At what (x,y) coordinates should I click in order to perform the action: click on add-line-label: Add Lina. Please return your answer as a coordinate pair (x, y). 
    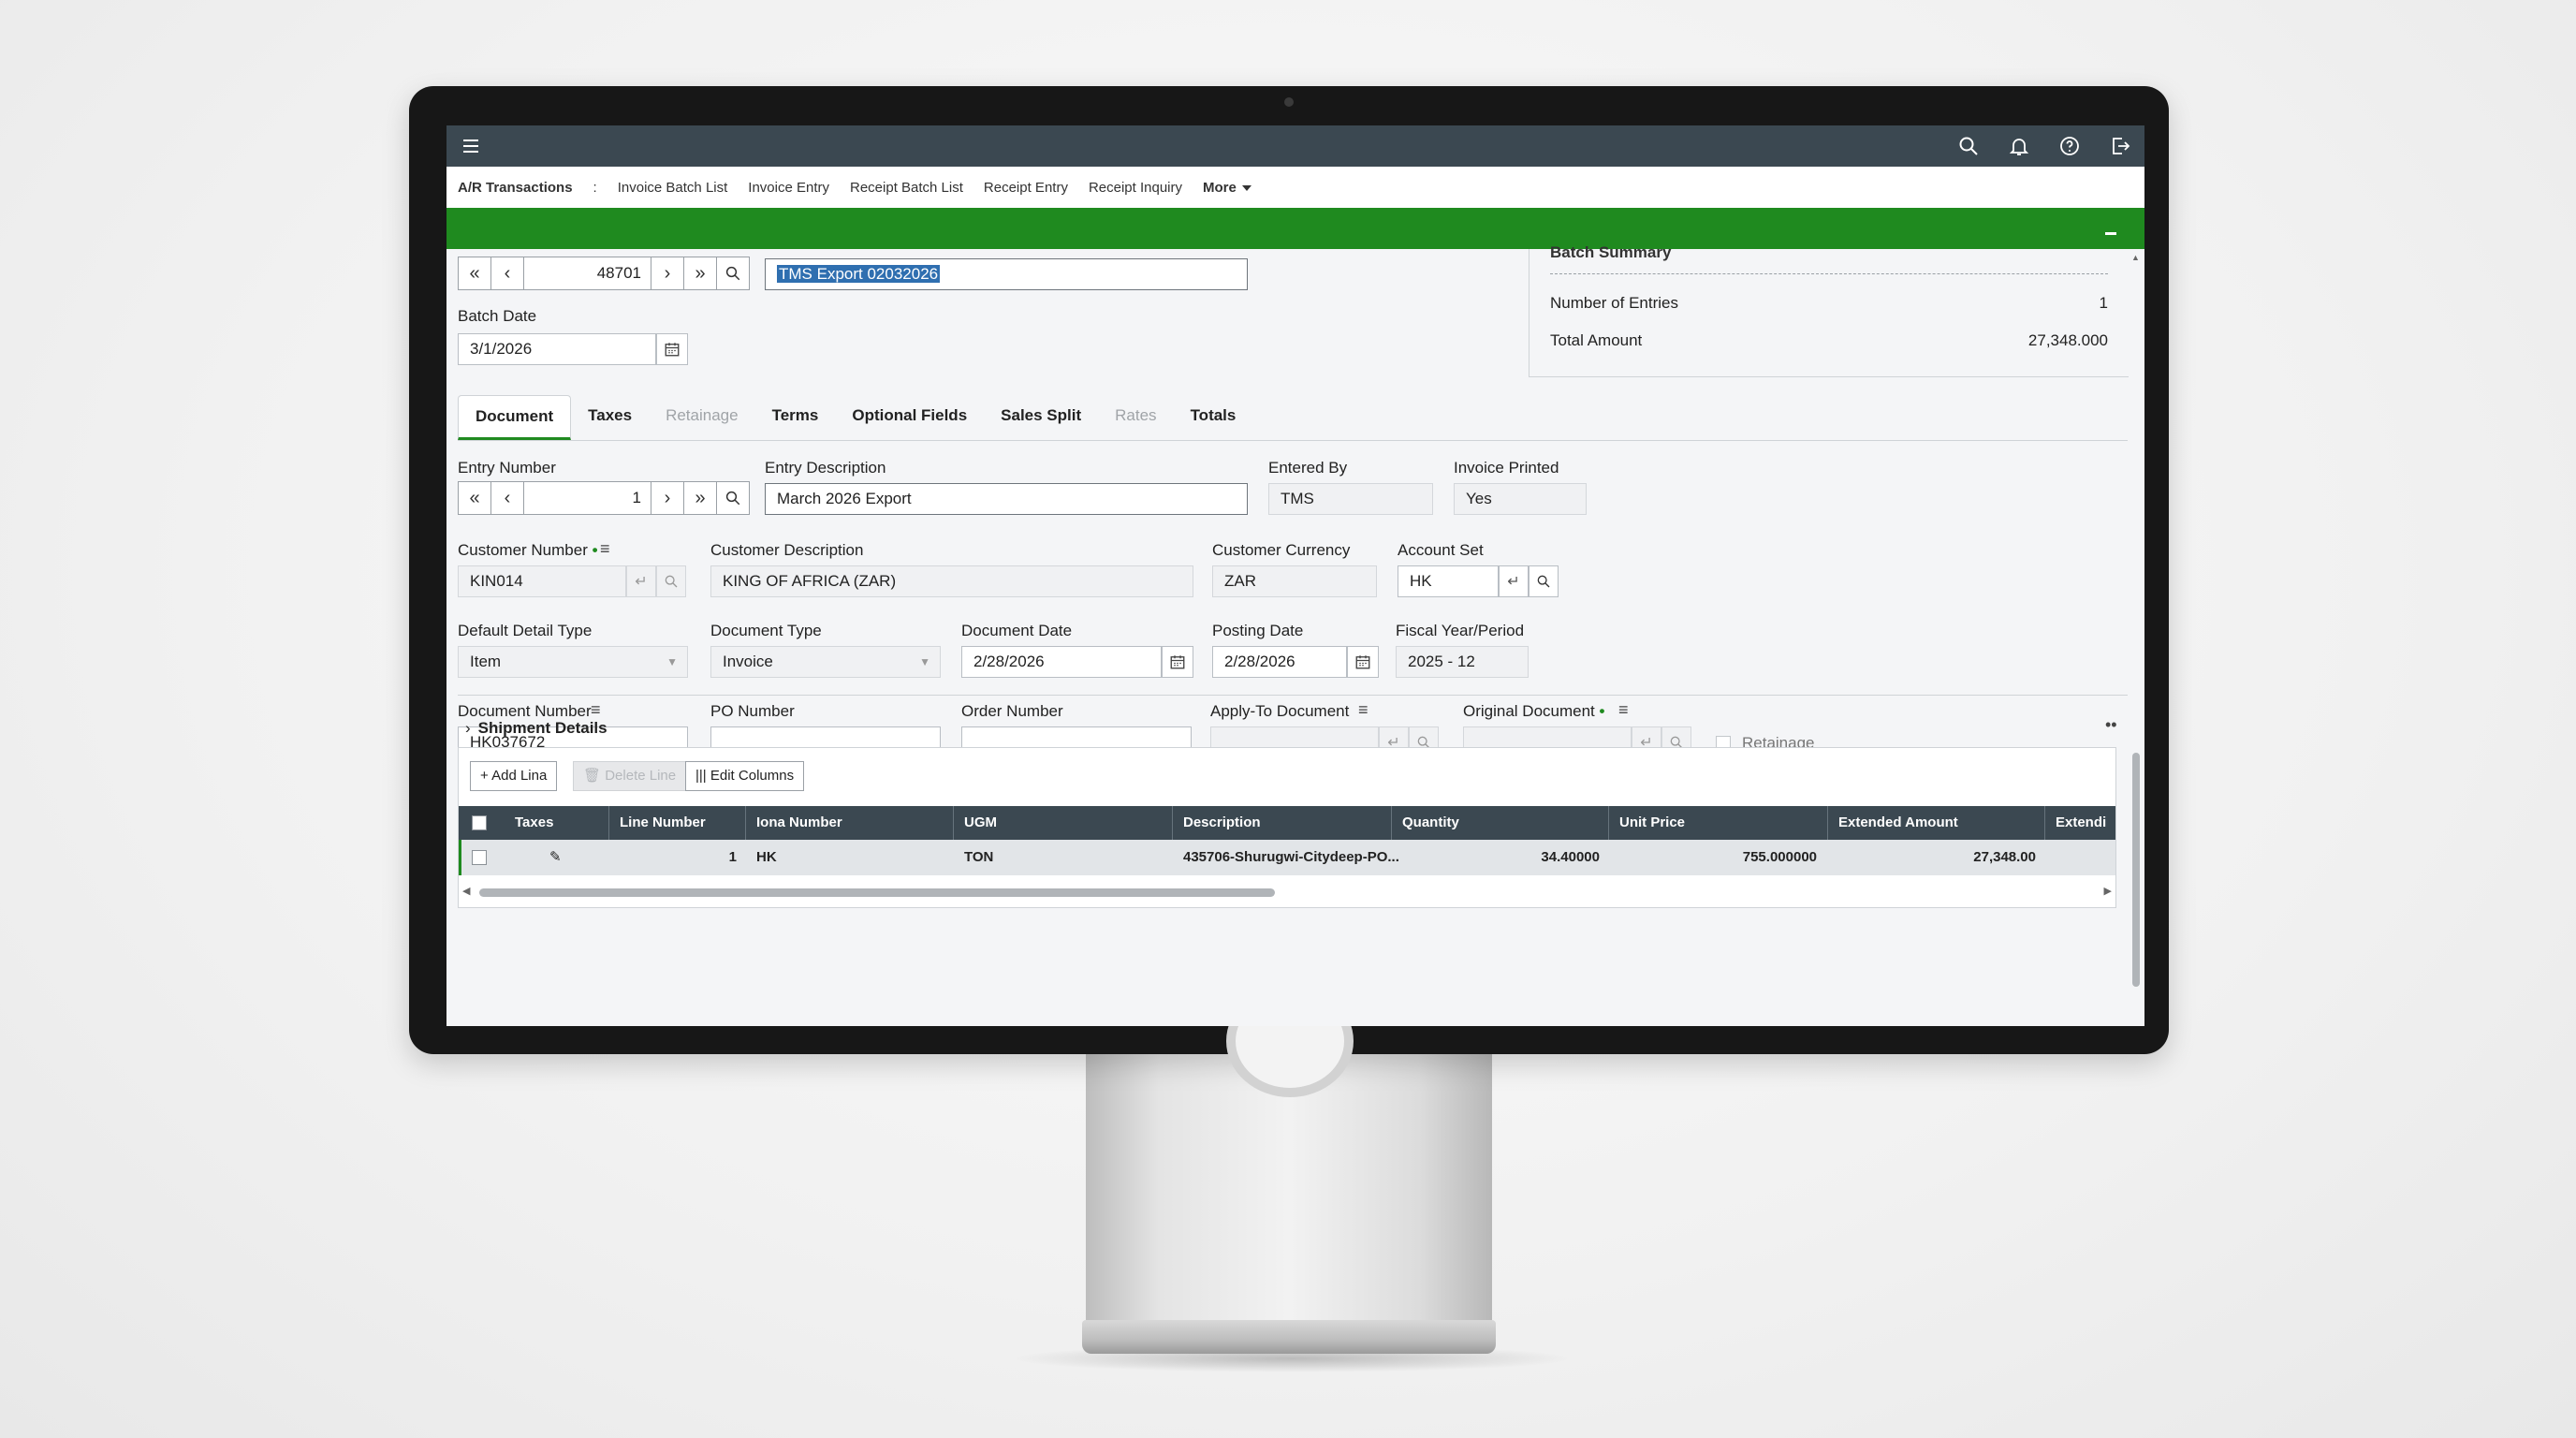
    Looking at the image, I should click on (519, 776).